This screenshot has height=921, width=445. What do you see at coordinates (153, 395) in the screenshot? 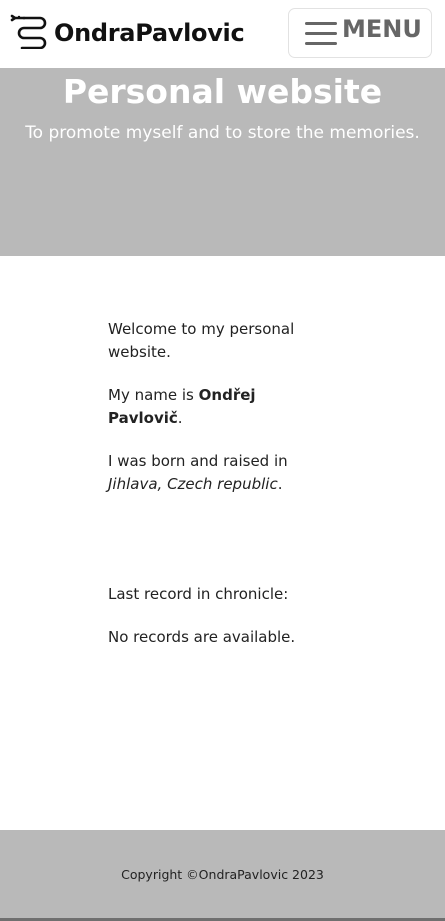
I see `name-prefix: My name is` at bounding box center [153, 395].